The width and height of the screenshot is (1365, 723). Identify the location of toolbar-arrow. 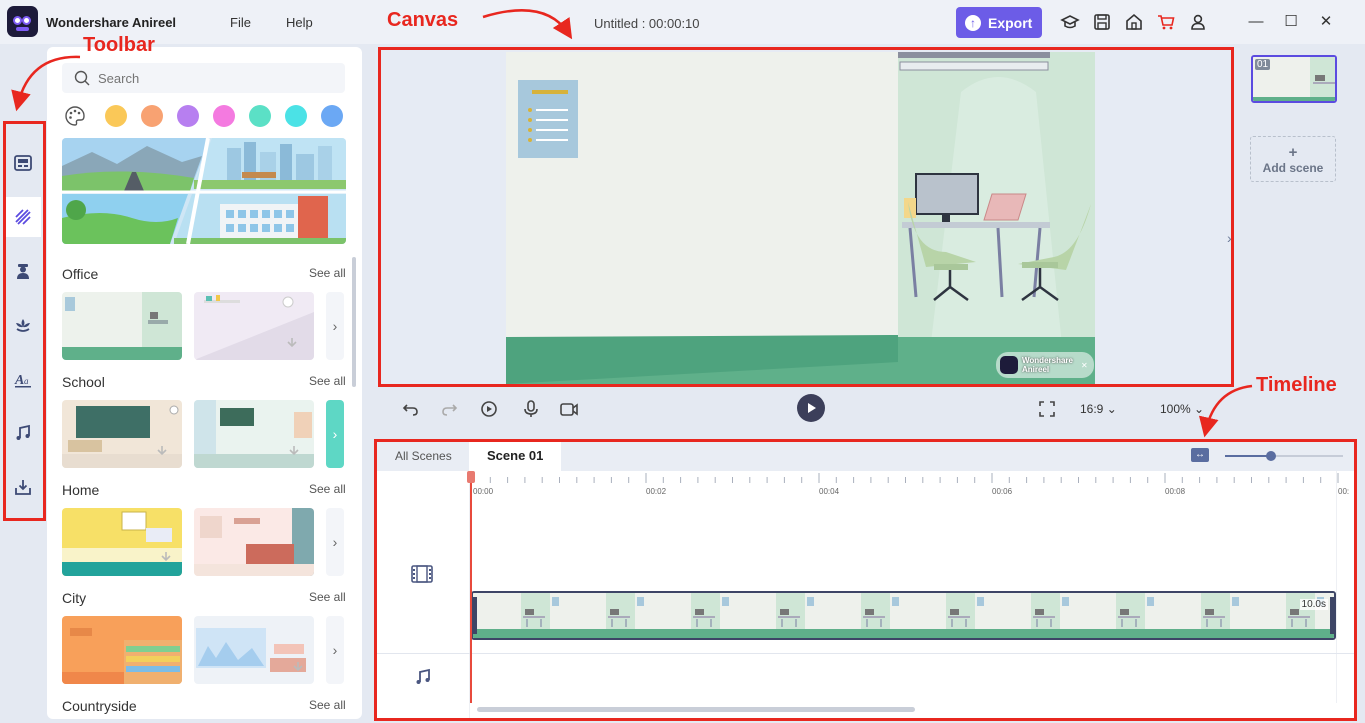
(46, 83).